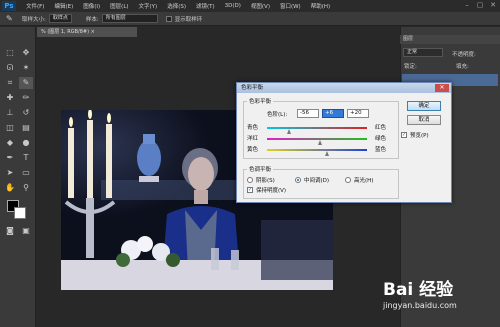 This screenshot has width=500, height=327. Describe the element at coordinates (233, 6) in the screenshot. I see `menu-3d: 3D(D)` at that location.